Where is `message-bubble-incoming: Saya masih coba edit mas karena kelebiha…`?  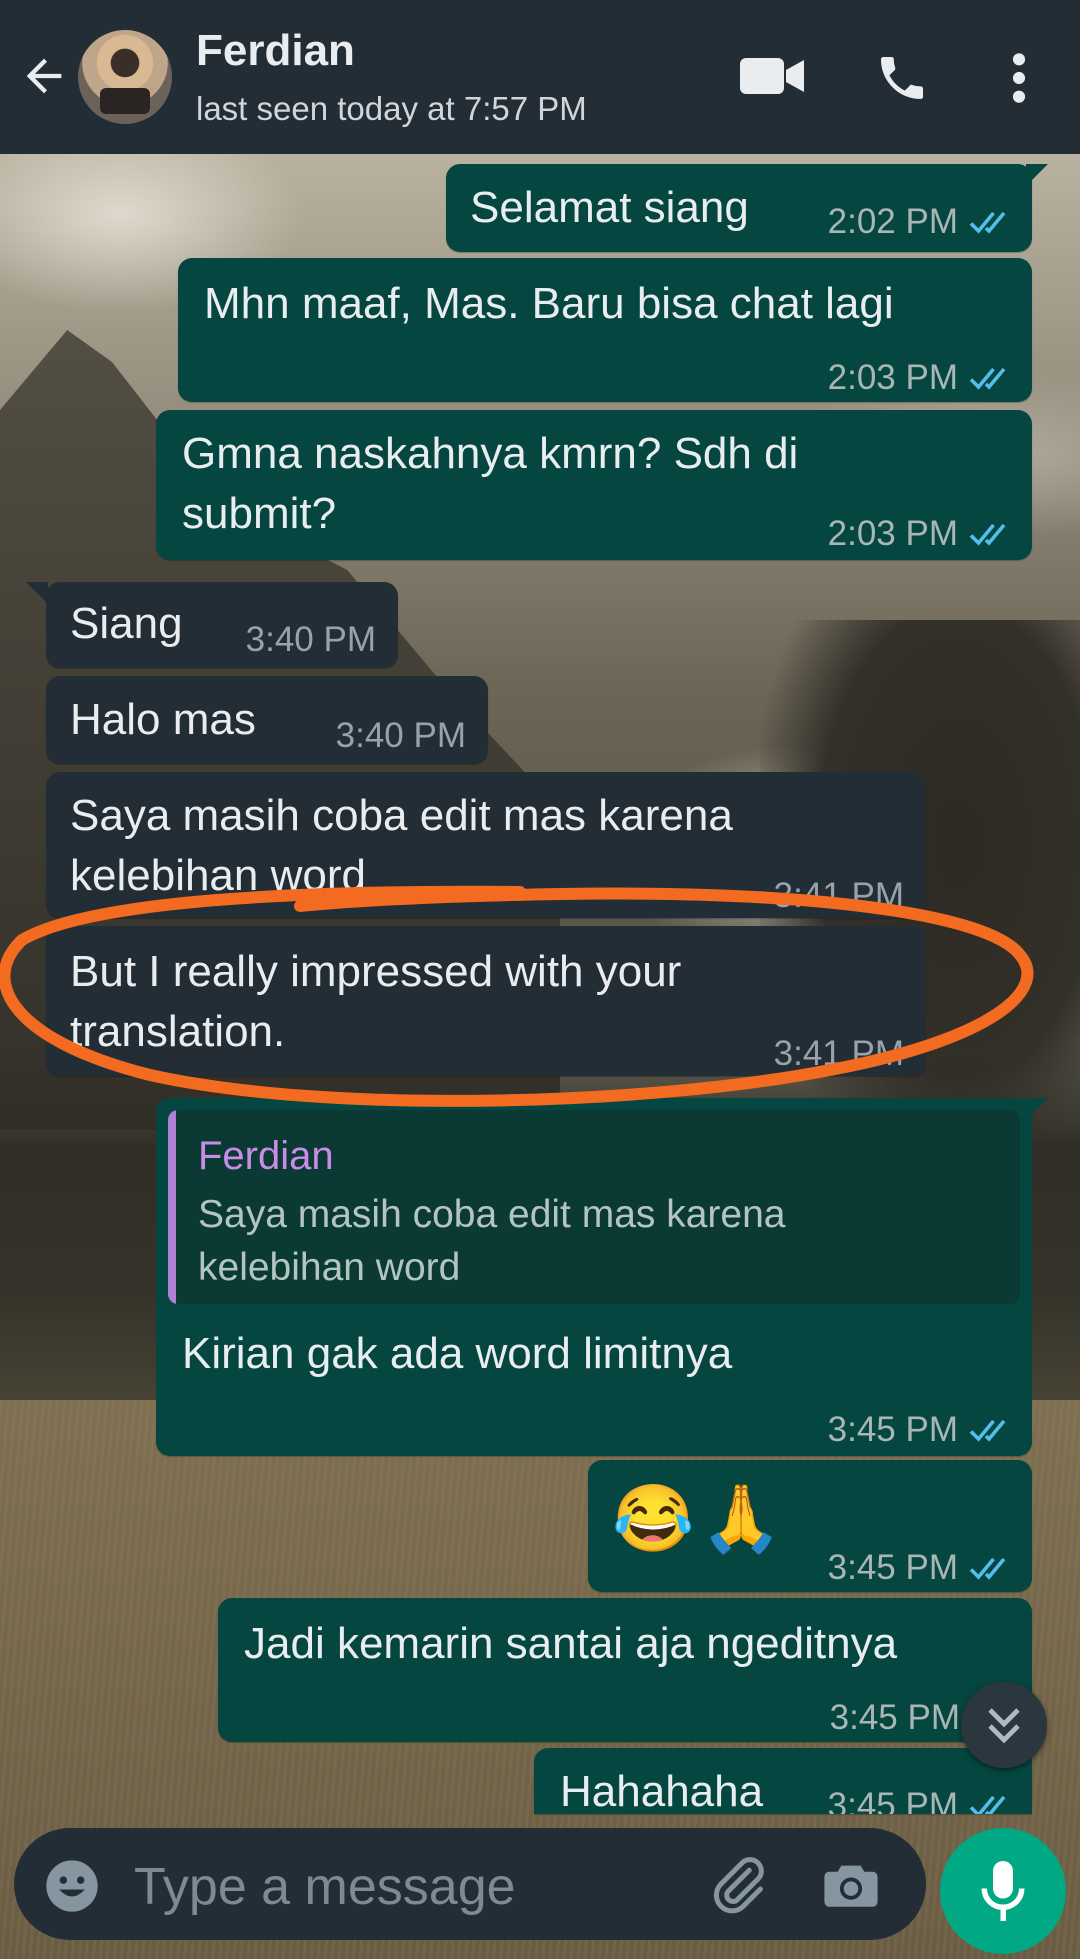
message-bubble-incoming: Saya masih coba edit mas karena kelebiha… is located at coordinates (486, 845).